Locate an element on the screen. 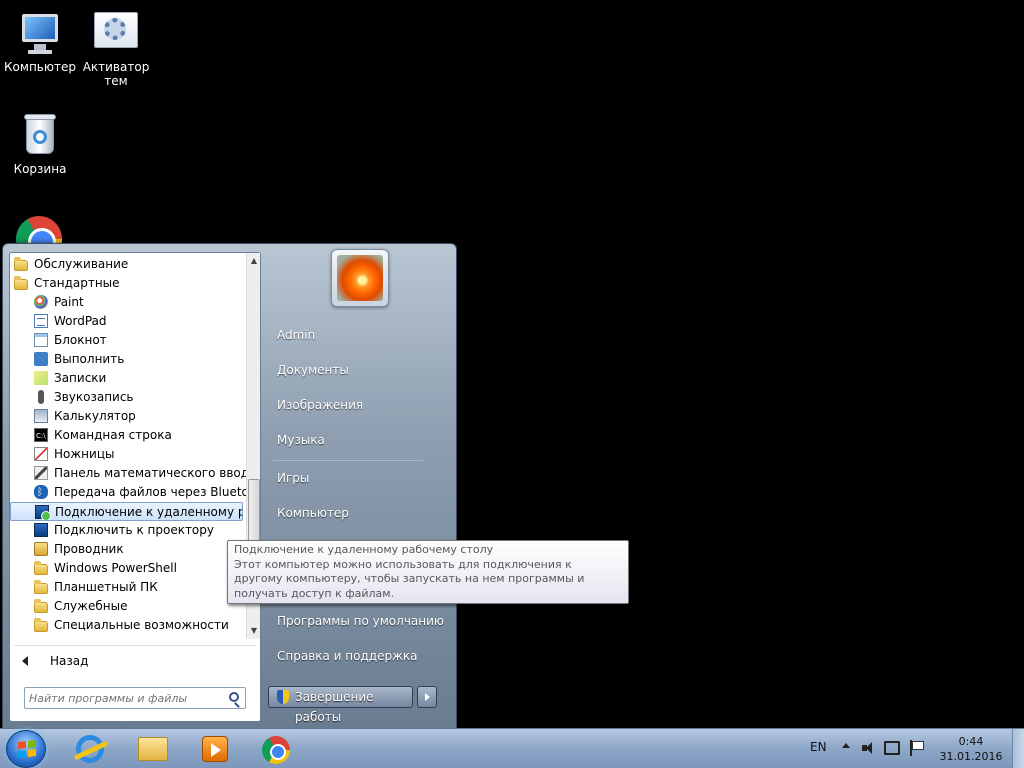  program-label: Windows PowerShell is located at coordinates (115, 568).